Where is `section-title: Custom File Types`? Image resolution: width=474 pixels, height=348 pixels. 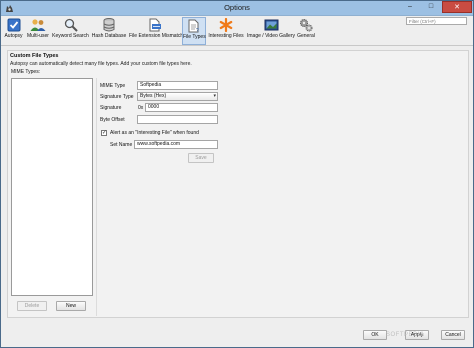
section-title: Custom File Types is located at coordinates (34, 56).